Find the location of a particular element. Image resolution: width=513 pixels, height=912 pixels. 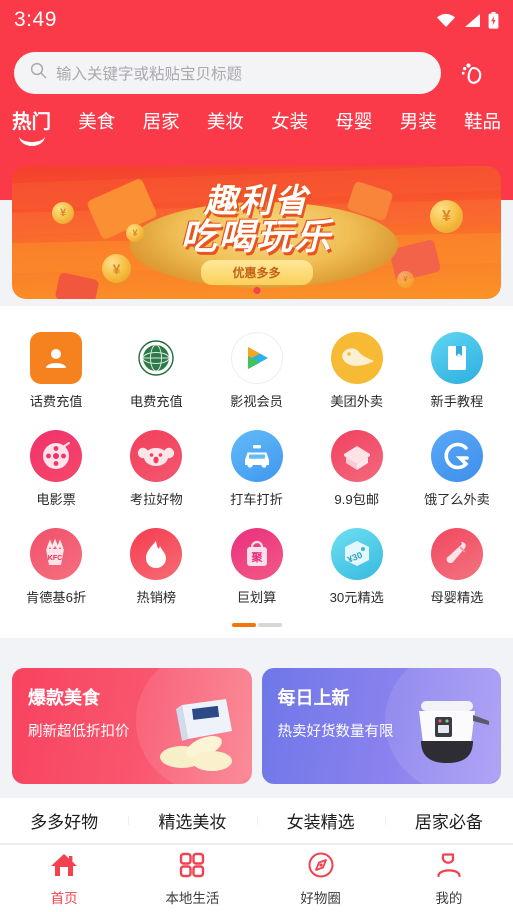

grid-item-eleme-delivery: 饿了么外卖 is located at coordinates (457, 469).